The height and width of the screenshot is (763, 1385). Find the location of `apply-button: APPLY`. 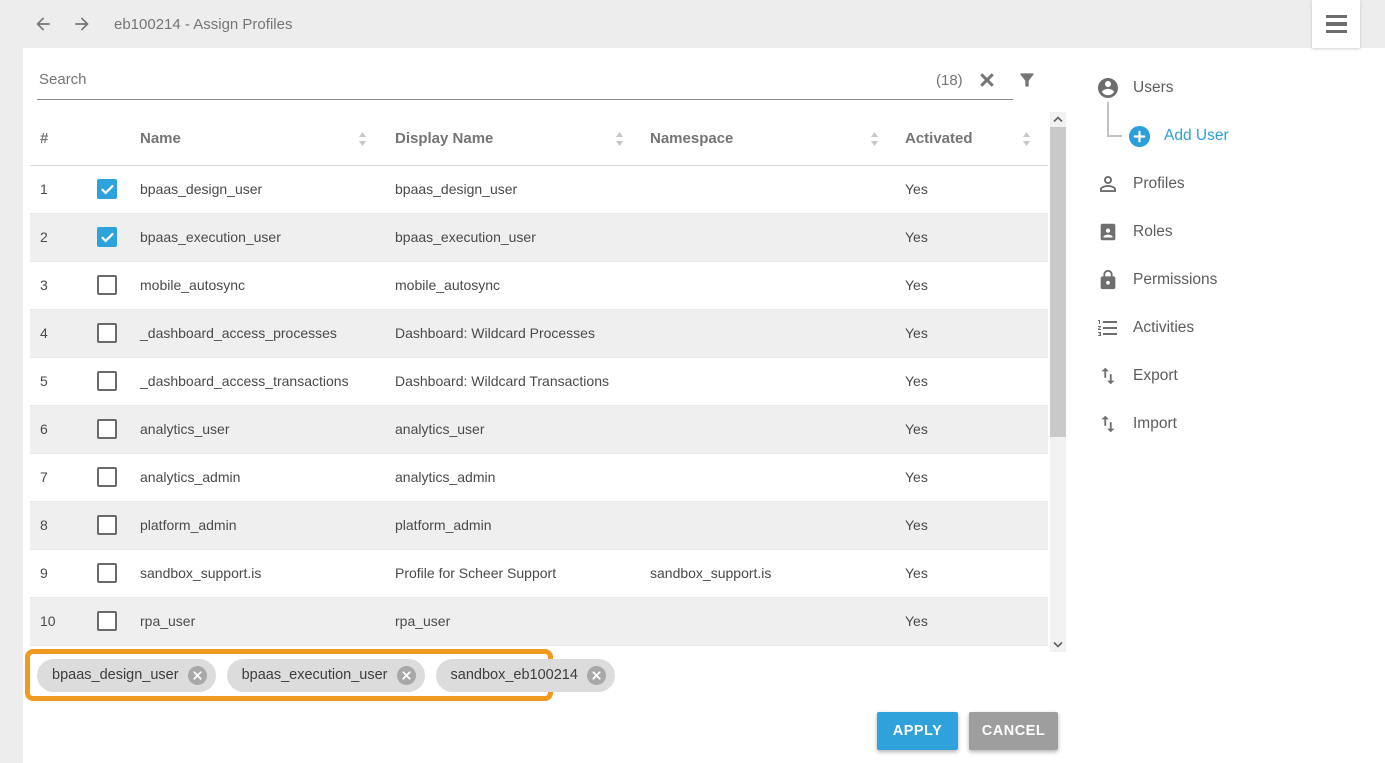

apply-button: APPLY is located at coordinates (917, 731).